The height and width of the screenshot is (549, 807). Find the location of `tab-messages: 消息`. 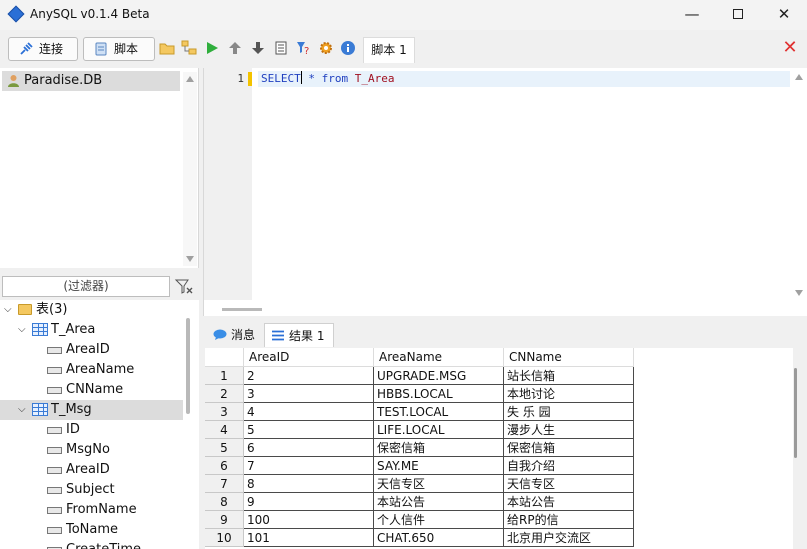

tab-messages: 消息 is located at coordinates (235, 335).